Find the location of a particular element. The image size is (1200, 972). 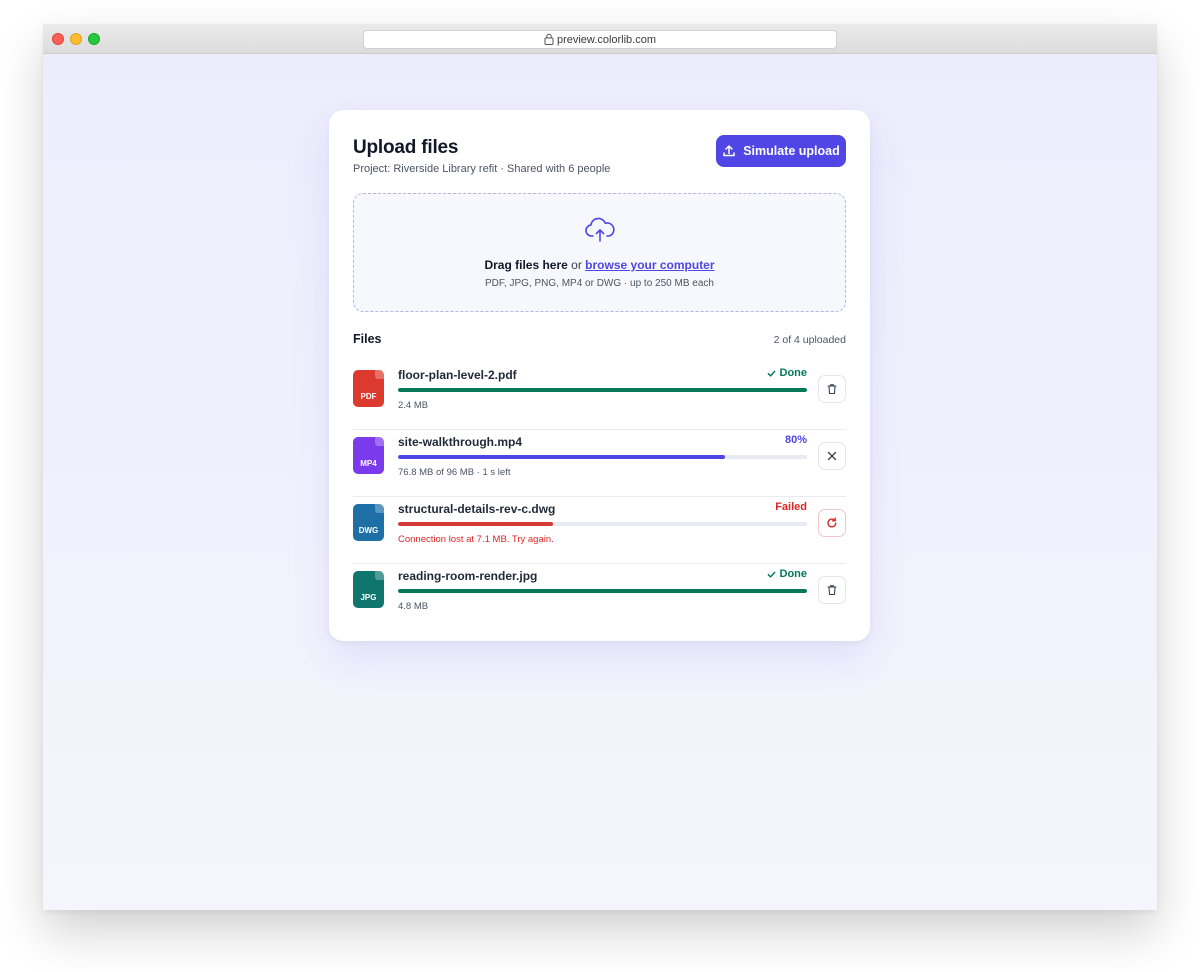

retry-upload-button is located at coordinates (832, 523).